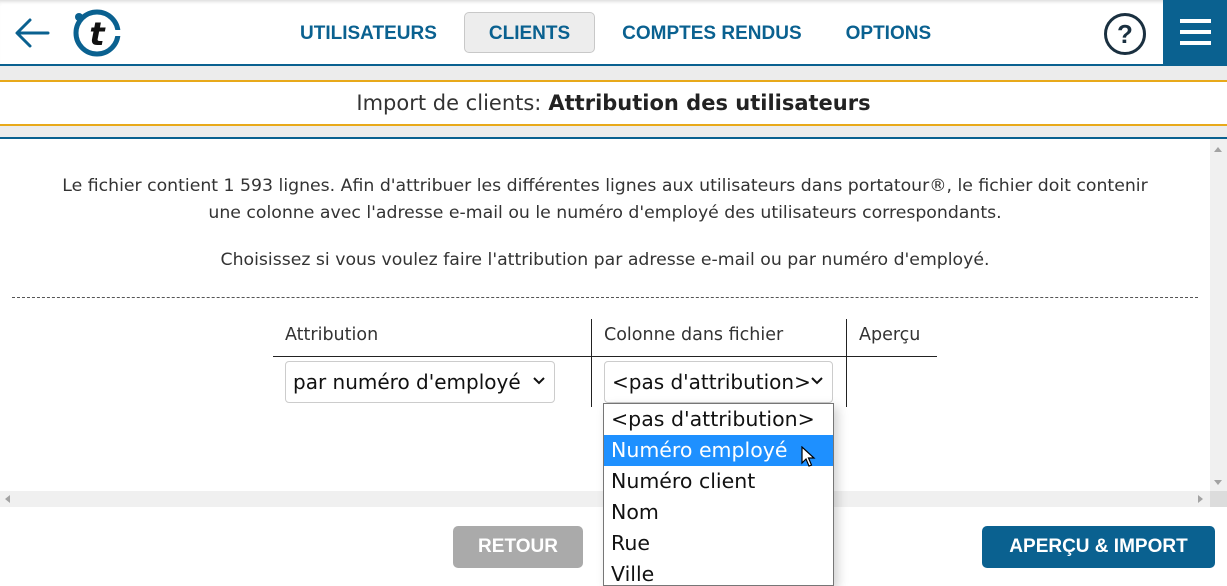 Image resolution: width=1227 pixels, height=586 pixels. I want to click on dropdown-option: Ville, so click(718, 572).